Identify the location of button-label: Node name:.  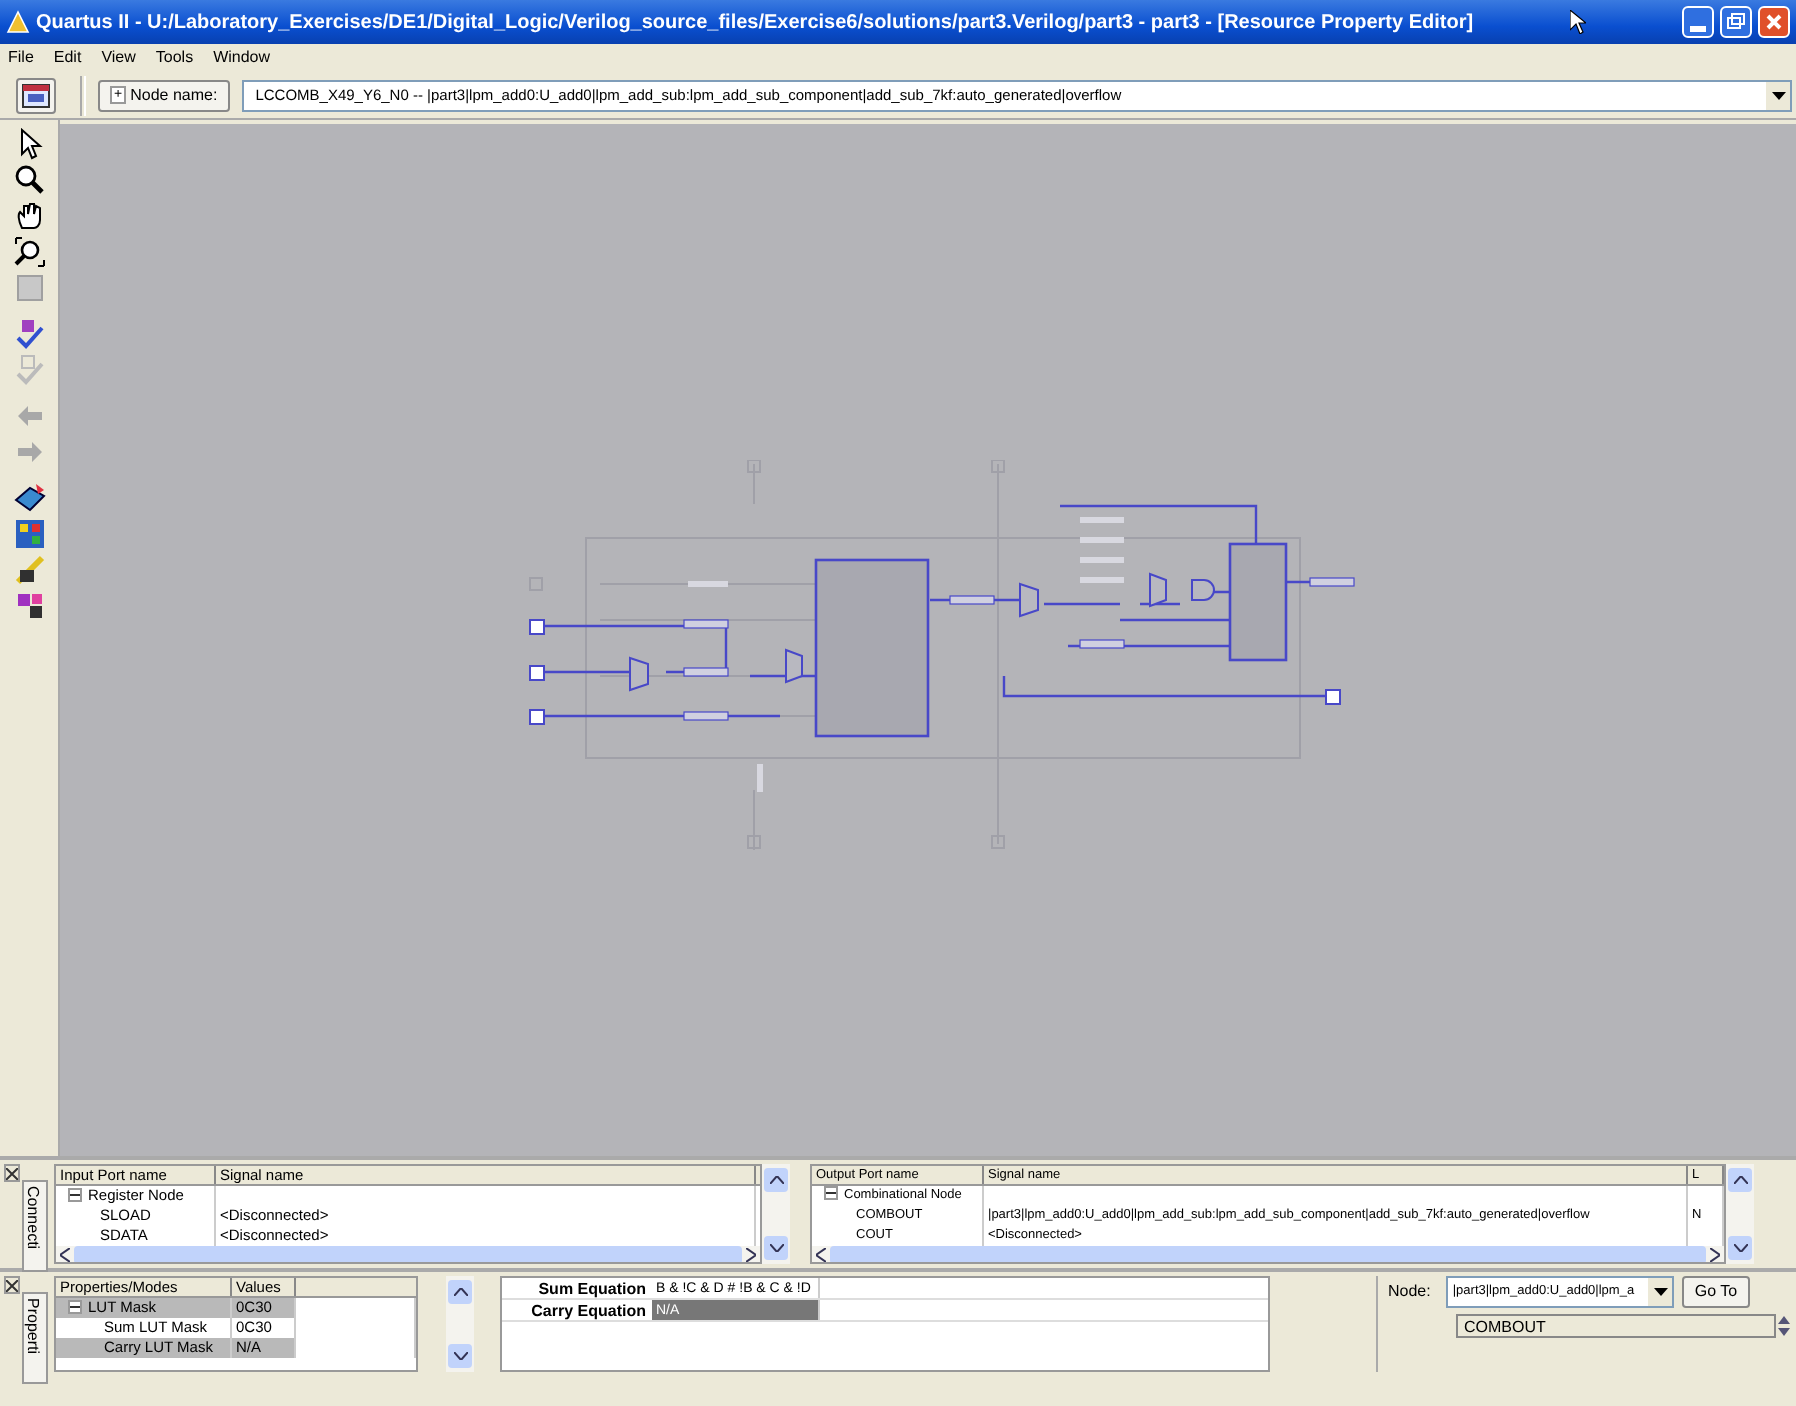
(174, 95).